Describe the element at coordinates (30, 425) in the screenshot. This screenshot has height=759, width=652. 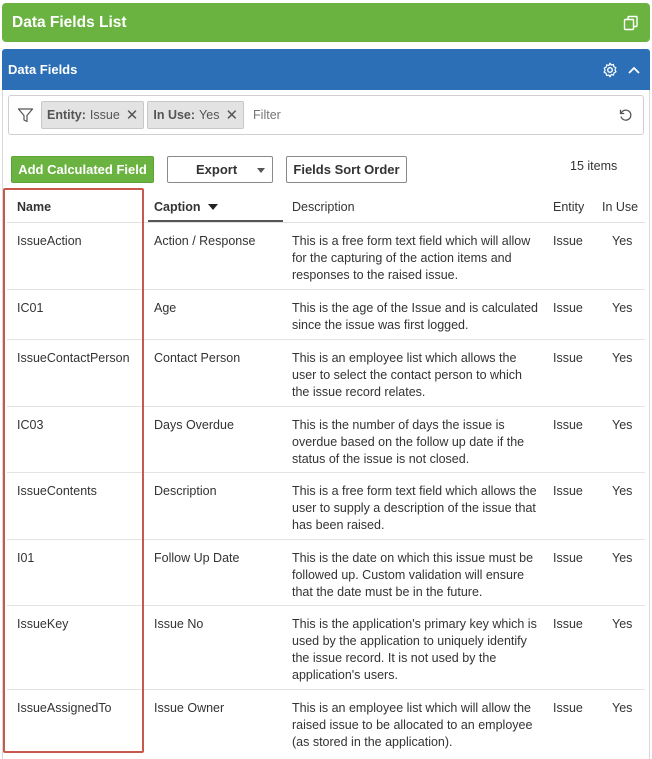
I see `field-name-cell: IC03` at that location.